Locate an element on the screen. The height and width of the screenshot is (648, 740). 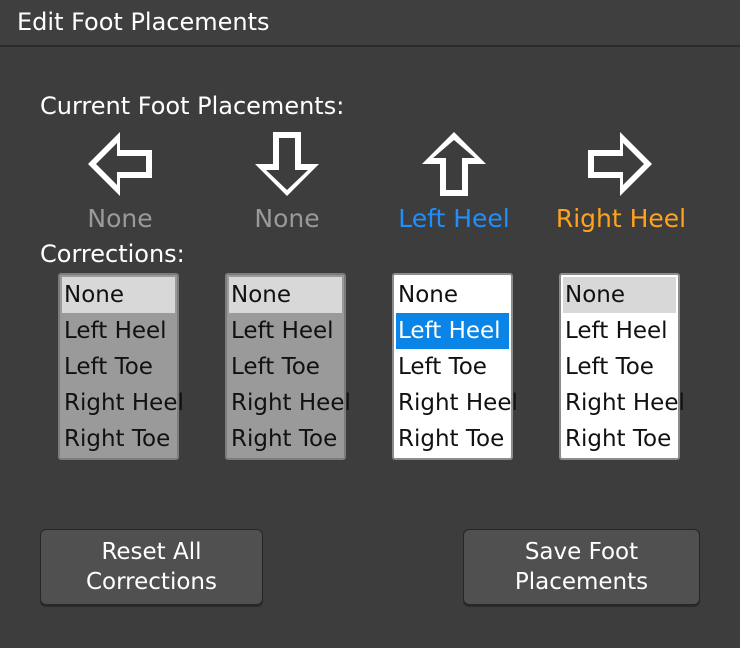
save-placements-label: Save Foot Placements is located at coordinates (581, 567).